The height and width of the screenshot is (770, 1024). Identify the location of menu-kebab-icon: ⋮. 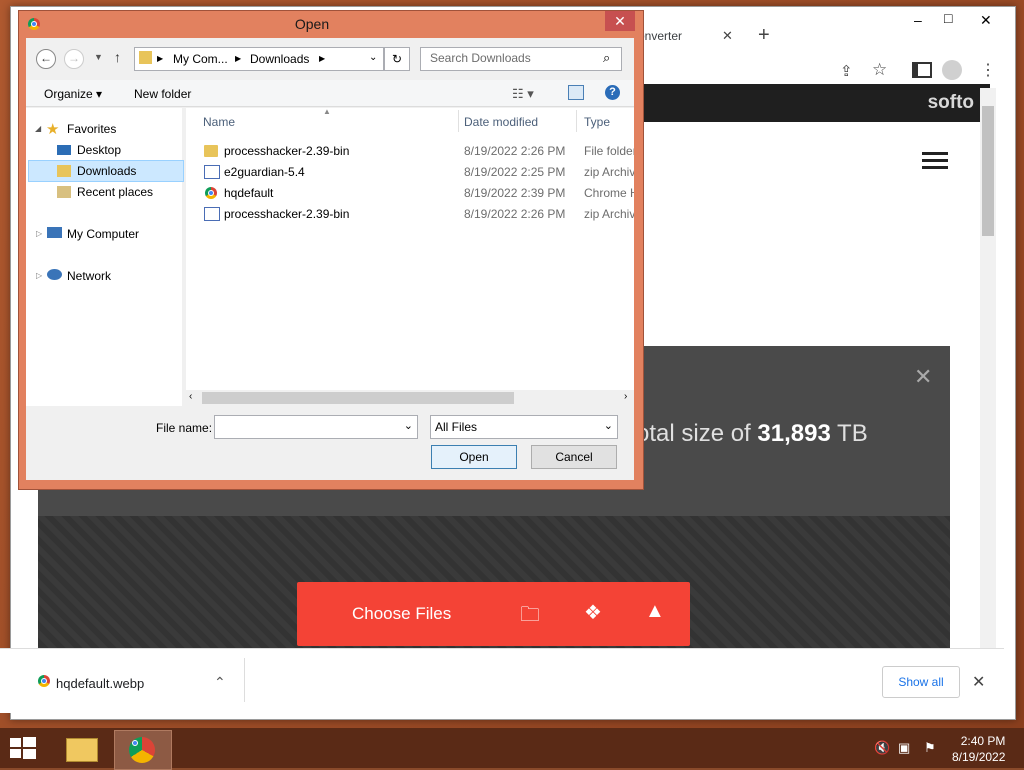
(988, 70).